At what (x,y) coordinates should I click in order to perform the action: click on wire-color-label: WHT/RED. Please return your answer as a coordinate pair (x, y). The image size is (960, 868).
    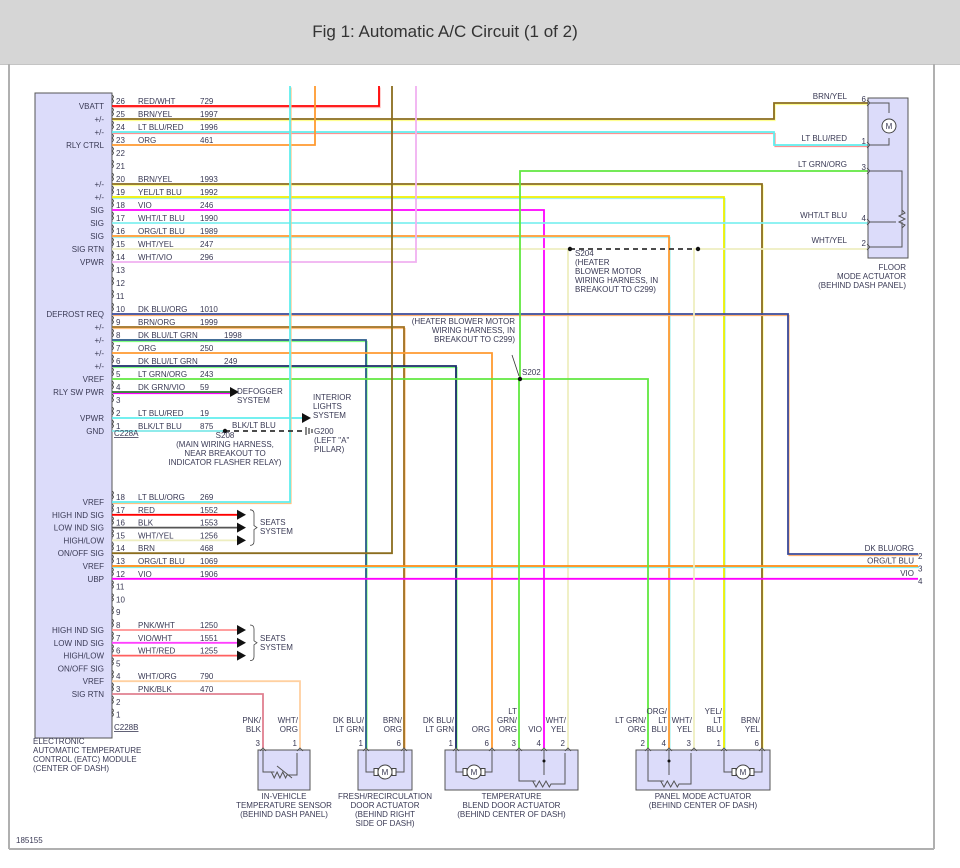
    Looking at the image, I should click on (157, 651).